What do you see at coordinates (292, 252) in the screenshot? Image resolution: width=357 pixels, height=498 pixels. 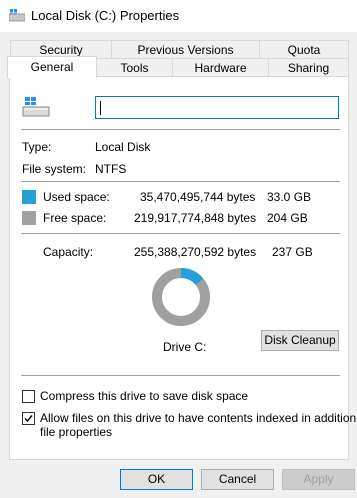 I see `capacity-gb: 237 GB` at bounding box center [292, 252].